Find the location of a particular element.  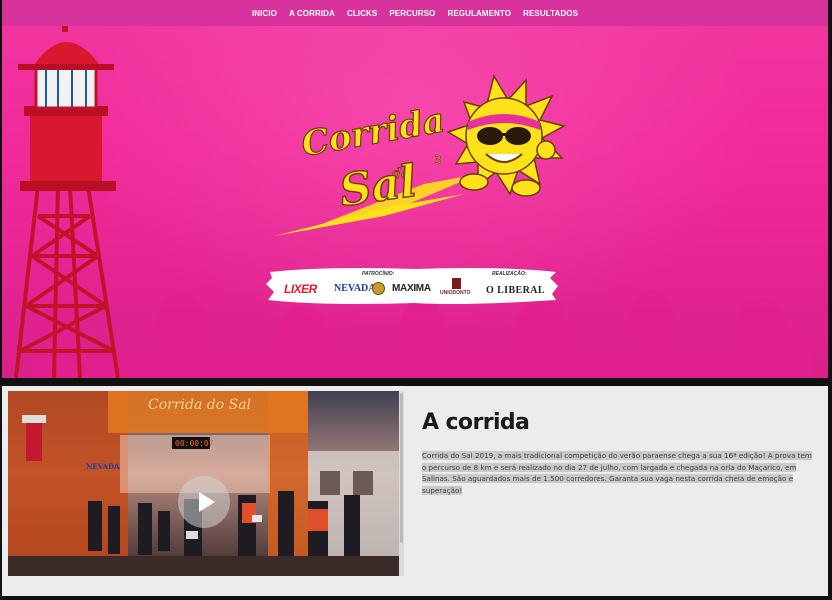

oliberal-logo: O LIBERAL is located at coordinates (515, 290).